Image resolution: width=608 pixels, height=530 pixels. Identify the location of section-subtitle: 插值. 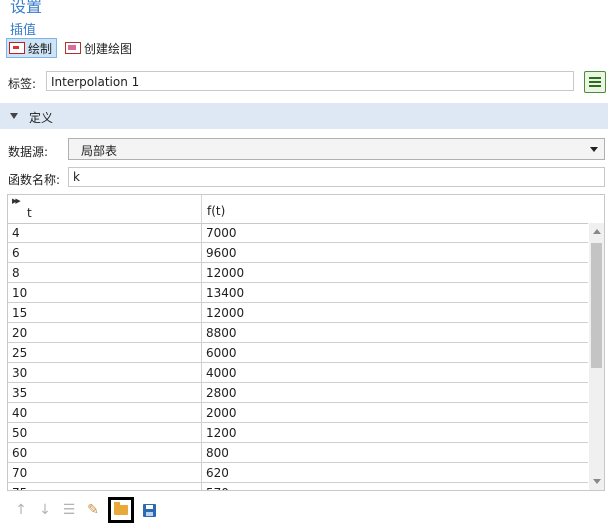
(23, 30).